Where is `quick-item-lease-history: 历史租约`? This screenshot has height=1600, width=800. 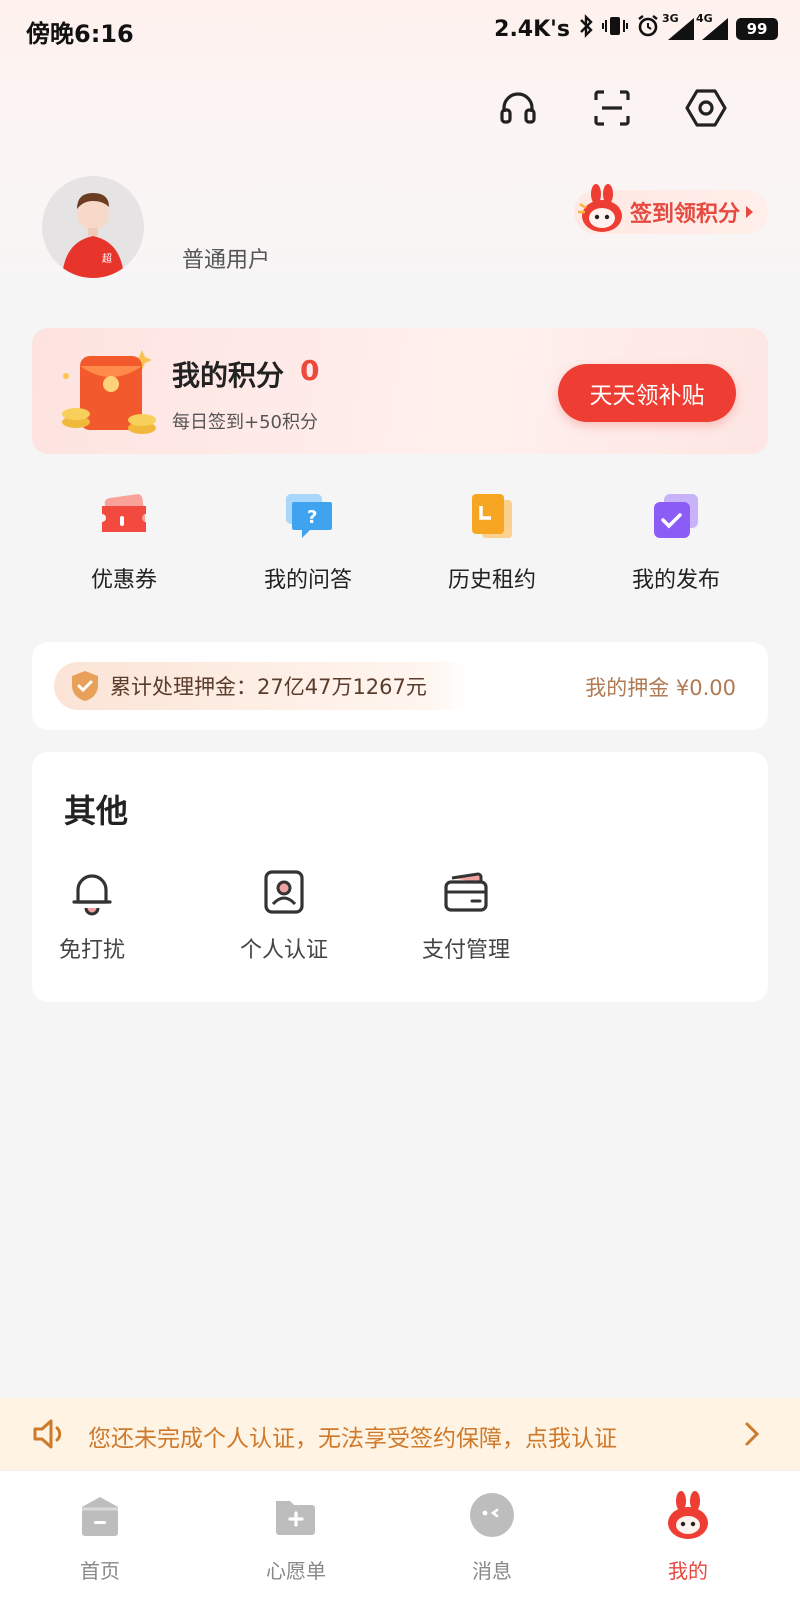
quick-item-lease-history: 历史租约 is located at coordinates (492, 545).